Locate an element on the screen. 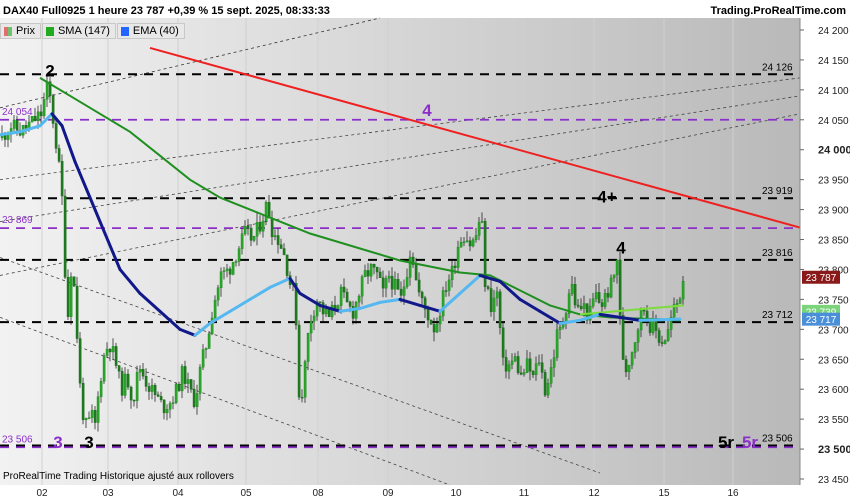 Image resolution: width=850 pixels, height=500 pixels. ema-swatch-icon is located at coordinates (124, 31).